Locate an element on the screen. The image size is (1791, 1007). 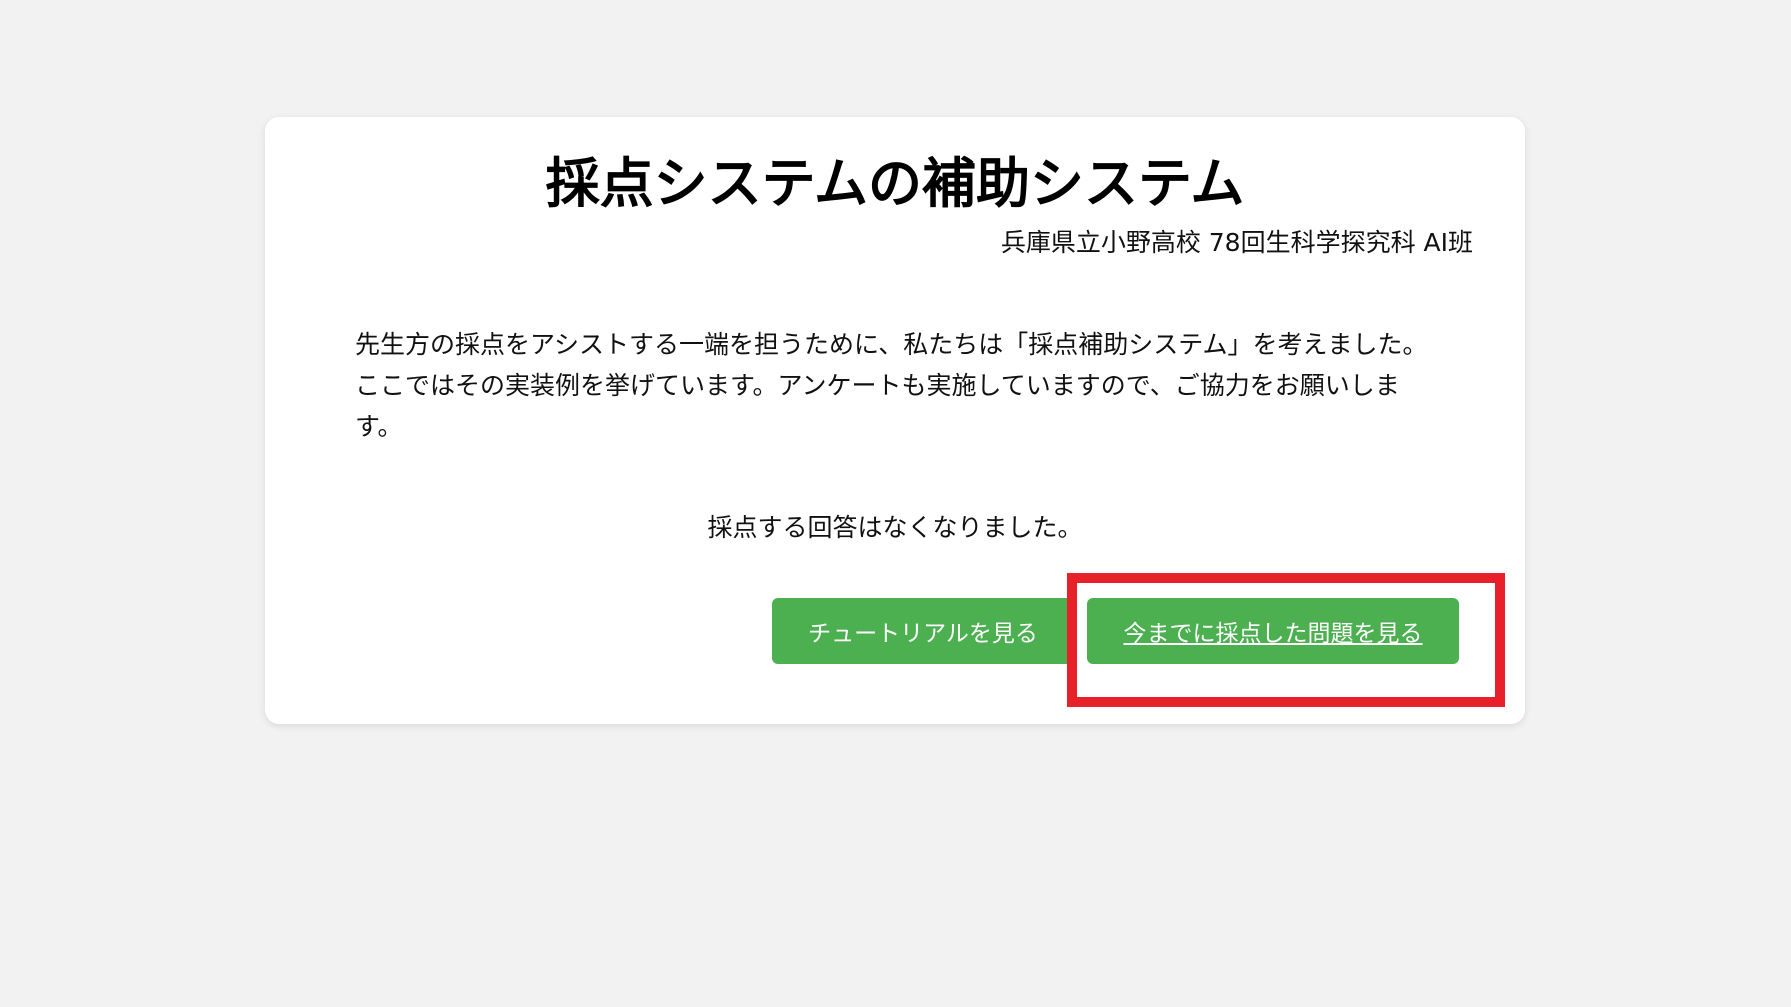
status-message: 採点する回答はなくなりました。 is located at coordinates (895, 527).